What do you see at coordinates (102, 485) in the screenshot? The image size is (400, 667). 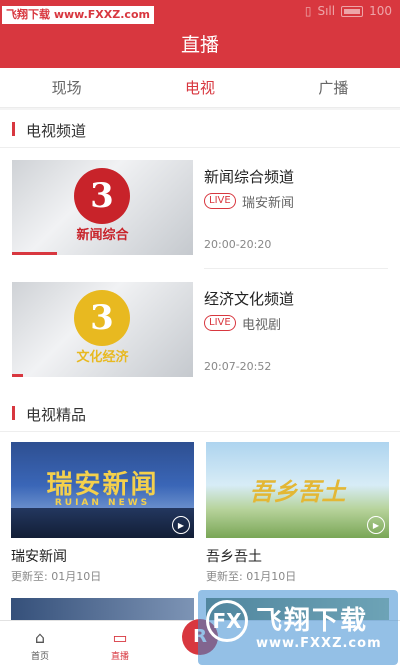 I see `cover-title: 瑞安新闻` at bounding box center [102, 485].